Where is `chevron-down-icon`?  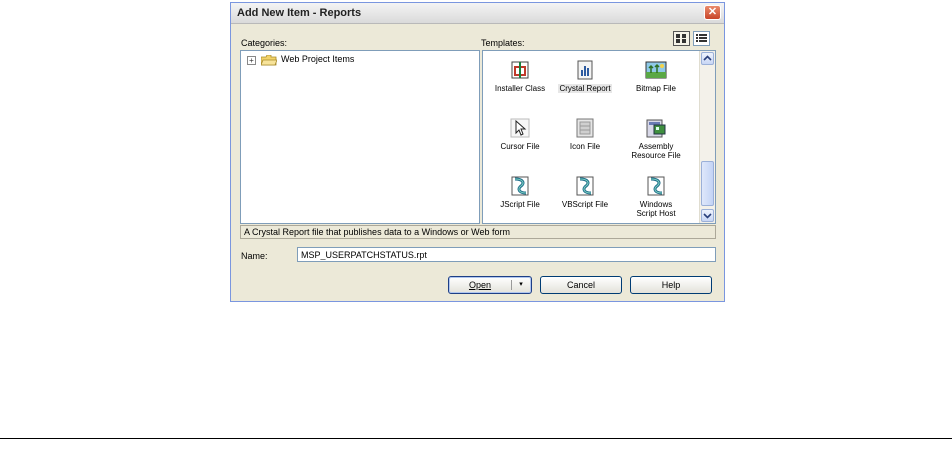
chevron-down-icon is located at coordinates (707, 216).